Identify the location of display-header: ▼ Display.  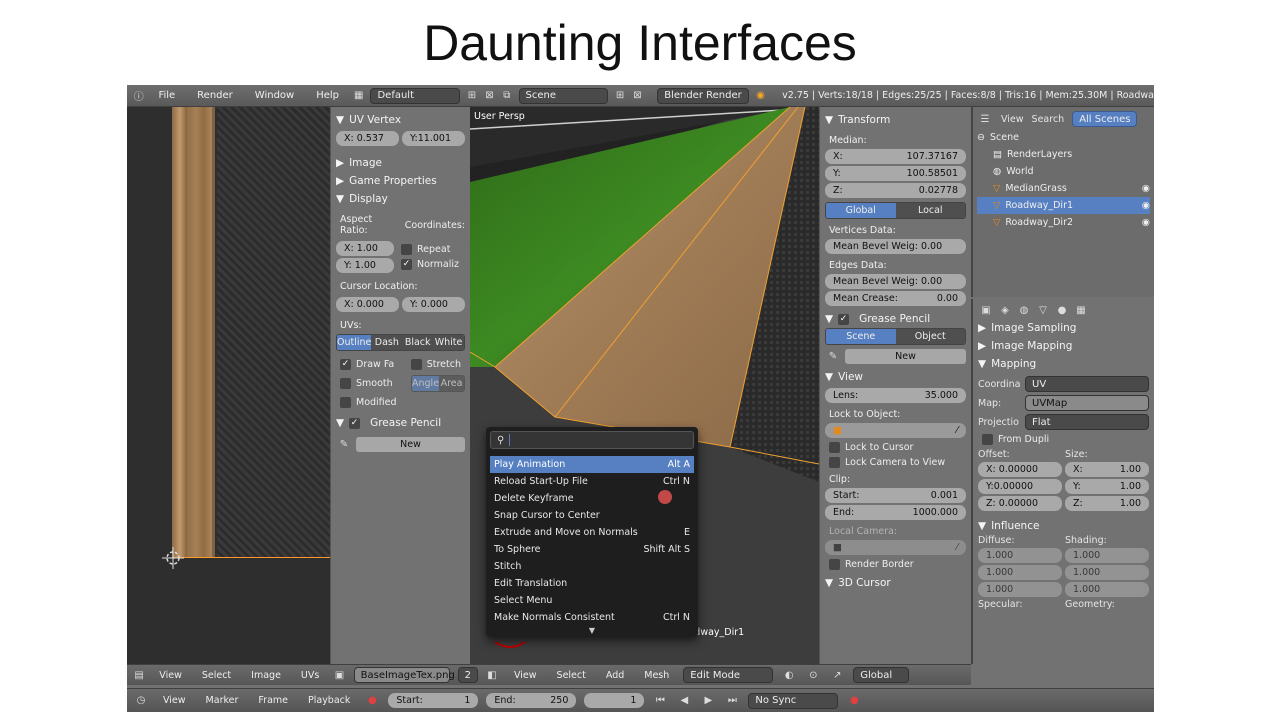
(400, 199).